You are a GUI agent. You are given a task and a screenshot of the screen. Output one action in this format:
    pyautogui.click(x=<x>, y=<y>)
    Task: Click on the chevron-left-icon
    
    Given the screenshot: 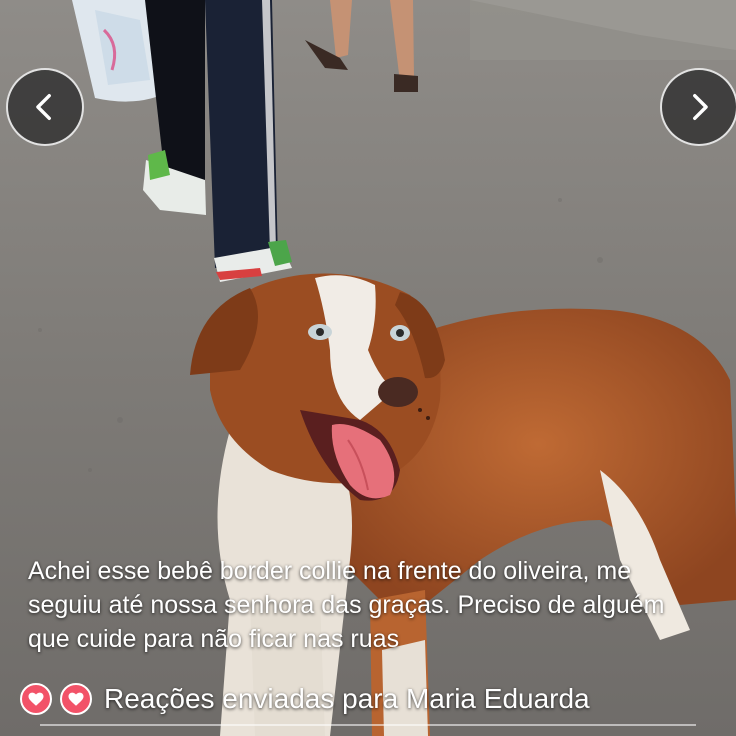 What is the action you would take?
    pyautogui.click(x=43, y=107)
    